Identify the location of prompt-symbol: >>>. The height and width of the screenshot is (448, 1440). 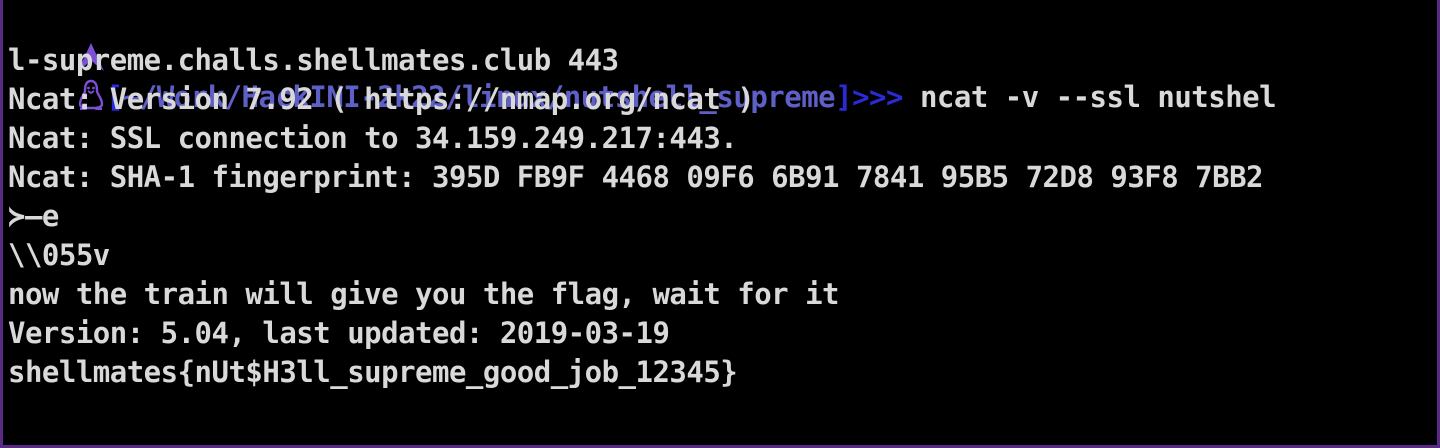
(877, 97).